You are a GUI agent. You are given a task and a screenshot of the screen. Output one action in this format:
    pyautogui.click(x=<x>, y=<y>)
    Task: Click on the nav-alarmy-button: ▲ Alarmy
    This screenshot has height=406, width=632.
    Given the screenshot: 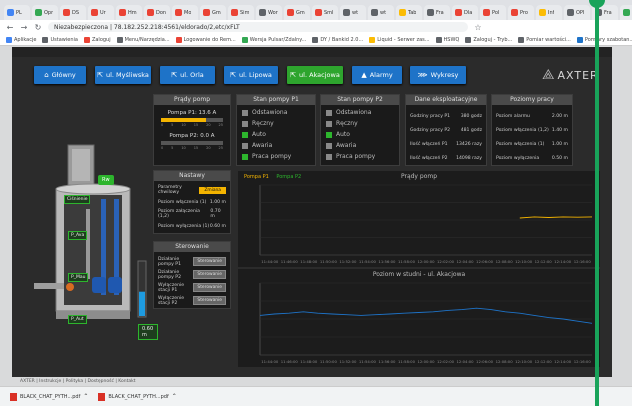 What is the action you would take?
    pyautogui.click(x=377, y=75)
    